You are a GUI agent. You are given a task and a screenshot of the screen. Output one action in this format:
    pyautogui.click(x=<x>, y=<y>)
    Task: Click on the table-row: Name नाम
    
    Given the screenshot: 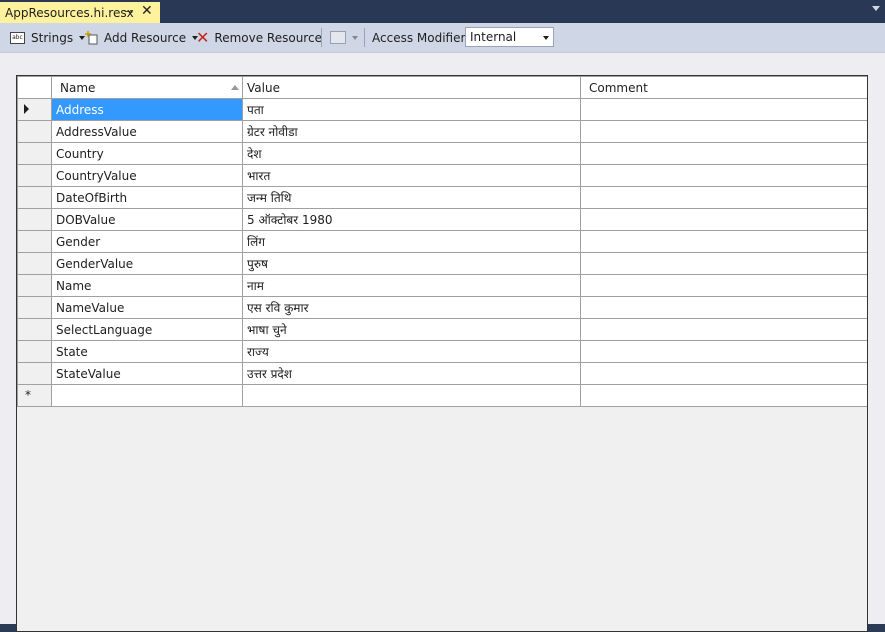 What is the action you would take?
    pyautogui.click(x=442, y=285)
    